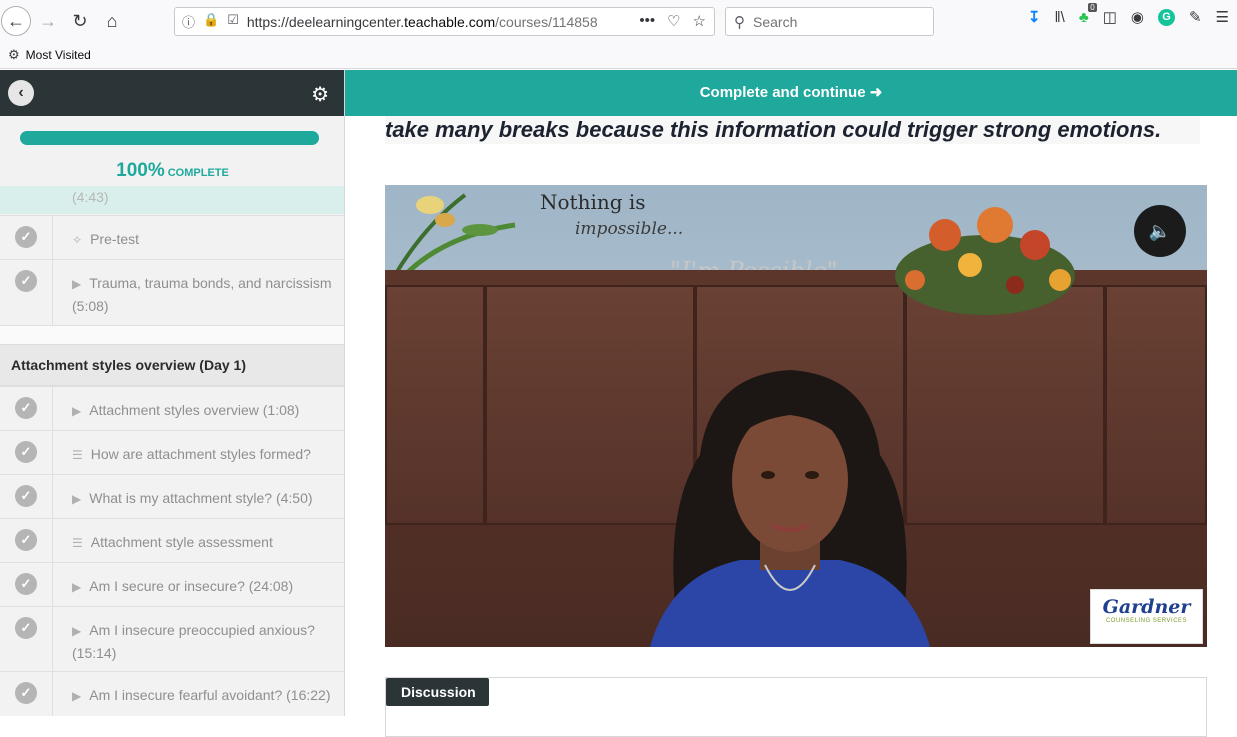  I want to click on search-icon: ⚲, so click(739, 22).